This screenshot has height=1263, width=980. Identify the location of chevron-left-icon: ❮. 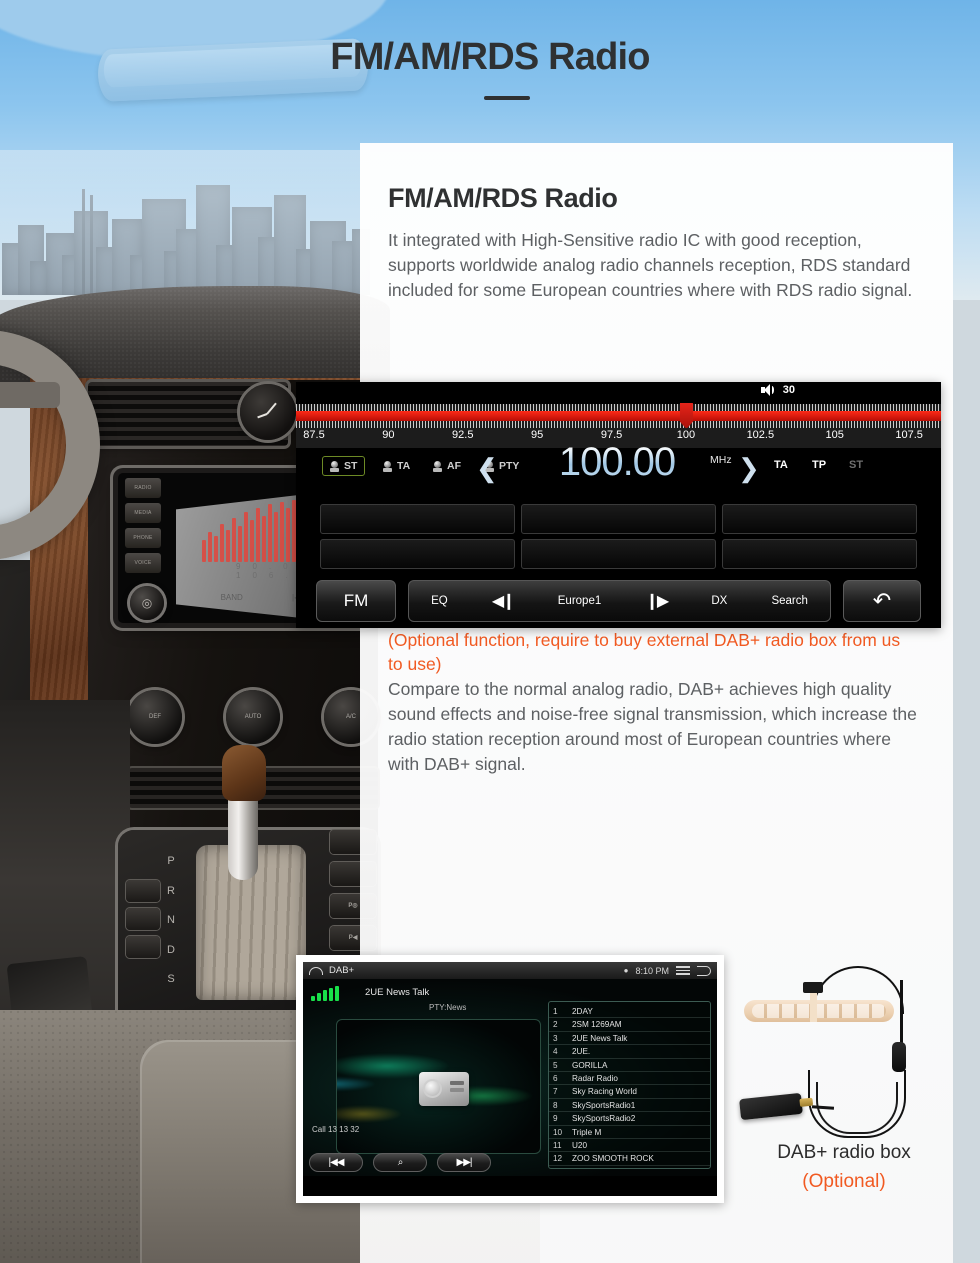
(487, 468).